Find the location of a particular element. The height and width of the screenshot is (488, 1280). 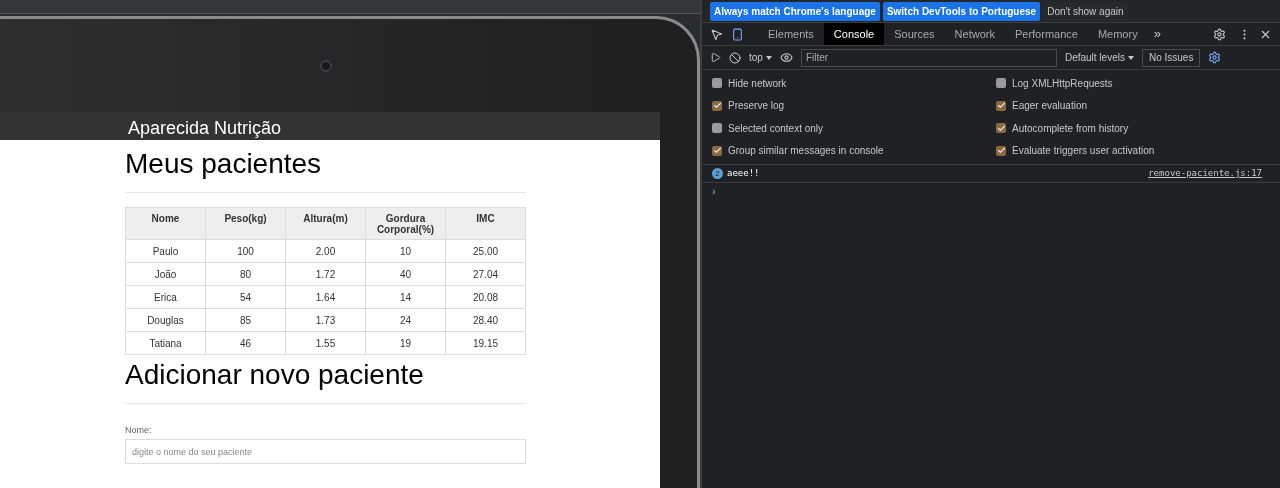

column-header: Peso(kg) is located at coordinates (245, 223).